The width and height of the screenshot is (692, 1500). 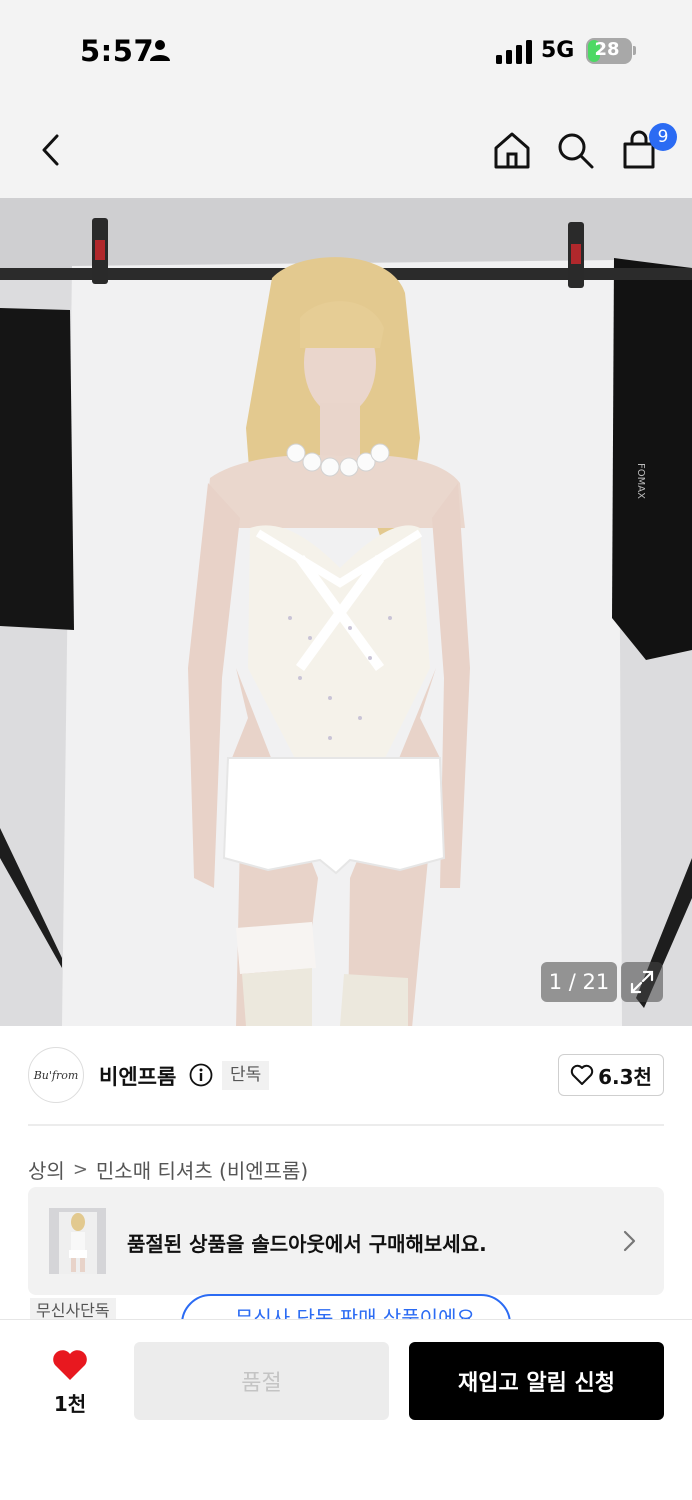 I want to click on search-icon, so click(x=576, y=151).